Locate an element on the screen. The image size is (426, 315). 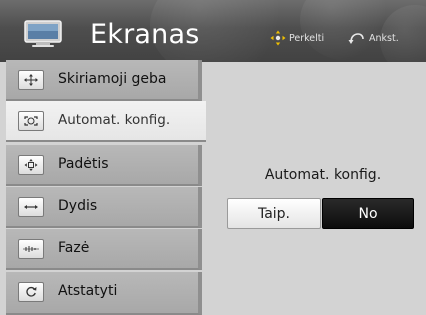
page-title: Ekranas is located at coordinates (145, 34).